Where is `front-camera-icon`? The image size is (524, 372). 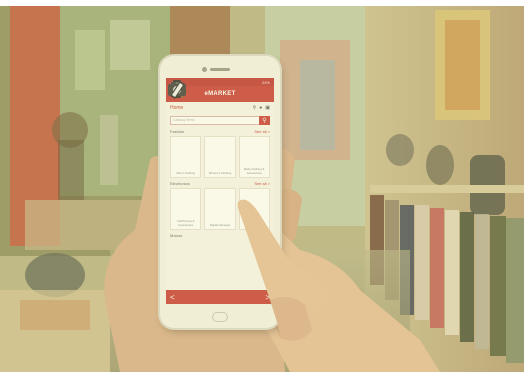
front-camera-icon is located at coordinates (204, 69).